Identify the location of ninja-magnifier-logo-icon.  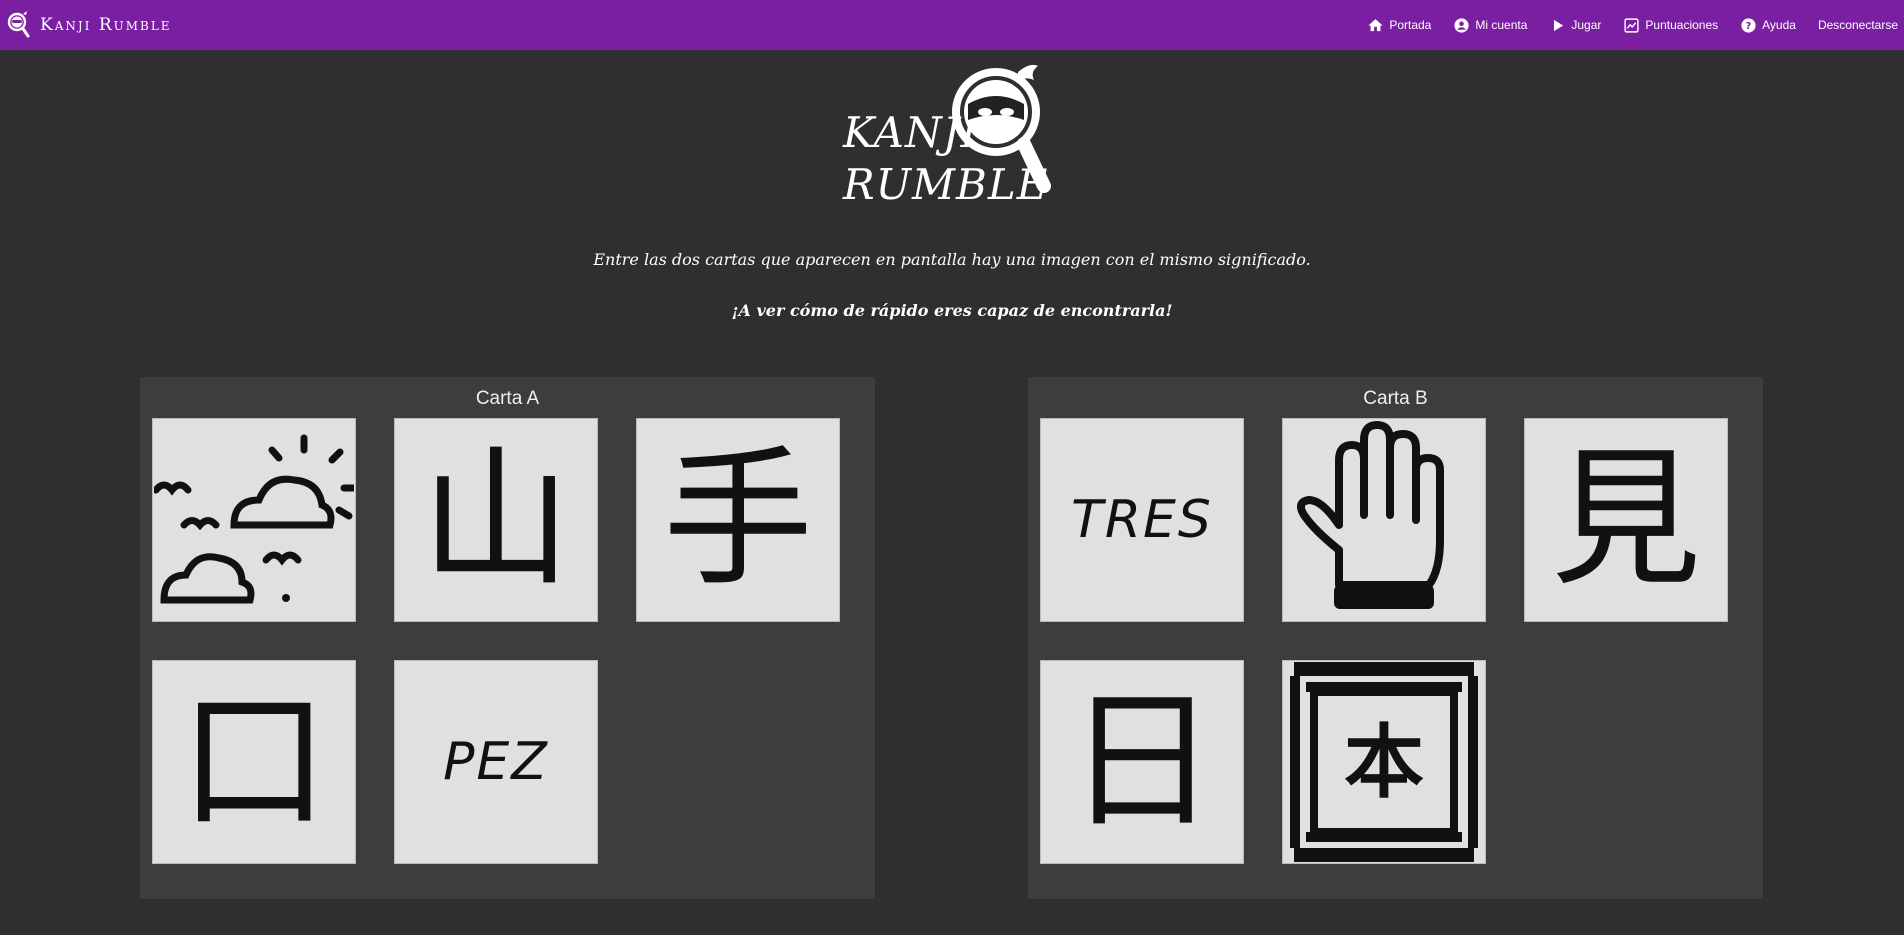
(18, 24).